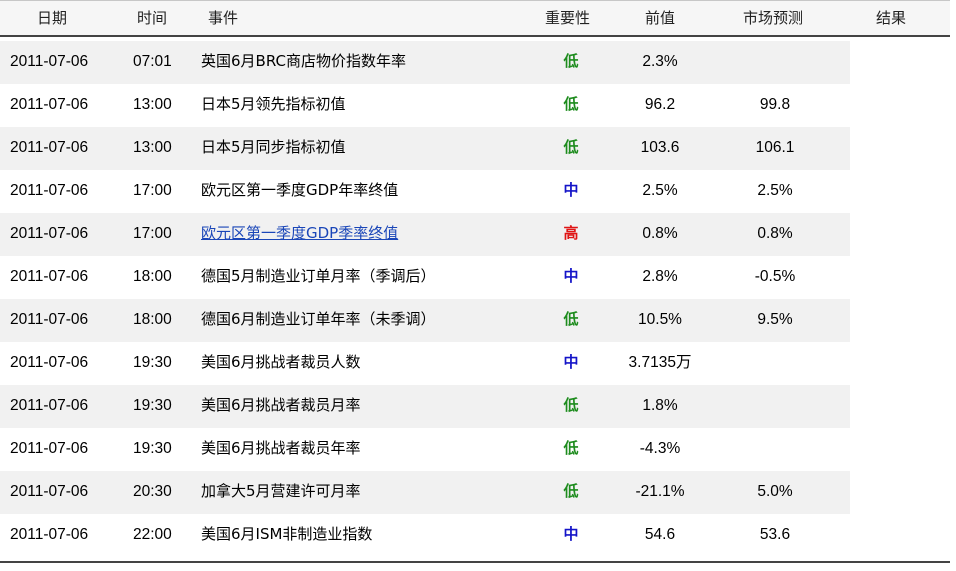 This screenshot has height=571, width=956. What do you see at coordinates (152, 534) in the screenshot?
I see `row-time: 22:00` at bounding box center [152, 534].